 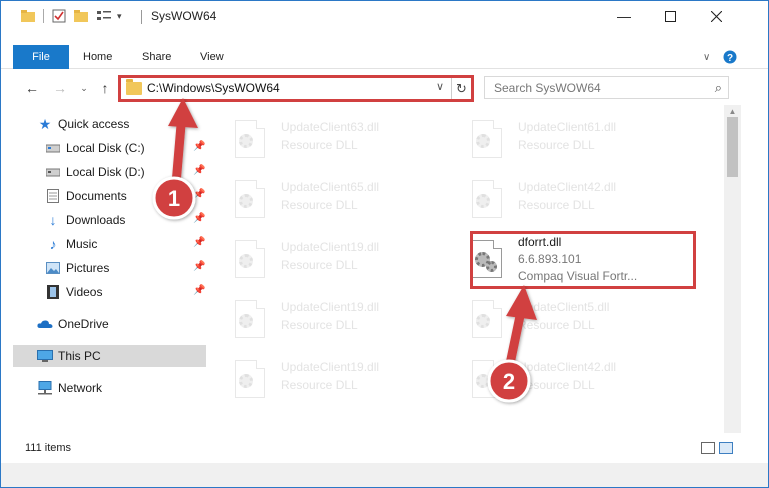 I want to click on sidebar-item-videos: Videos 📌, so click(x=109, y=292).